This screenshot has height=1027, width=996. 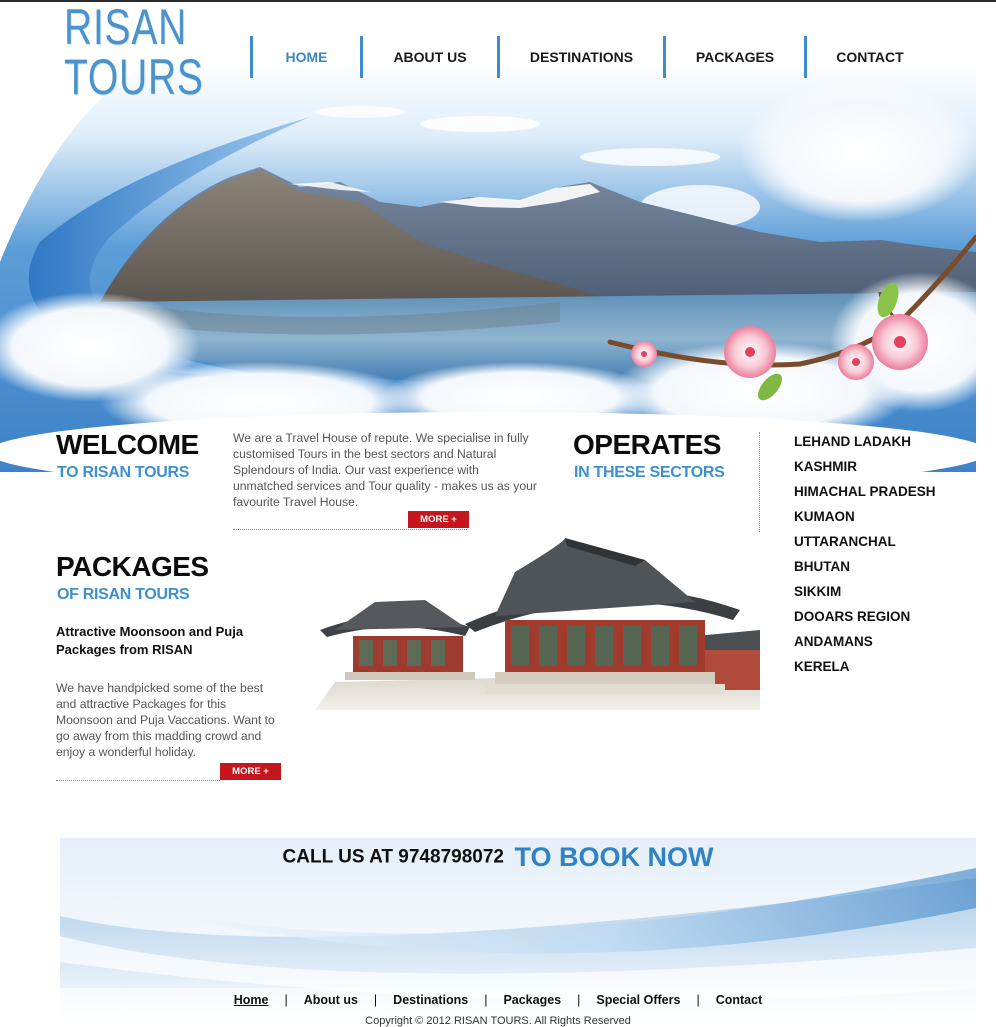 What do you see at coordinates (537, 621) in the screenshot?
I see `temple-image` at bounding box center [537, 621].